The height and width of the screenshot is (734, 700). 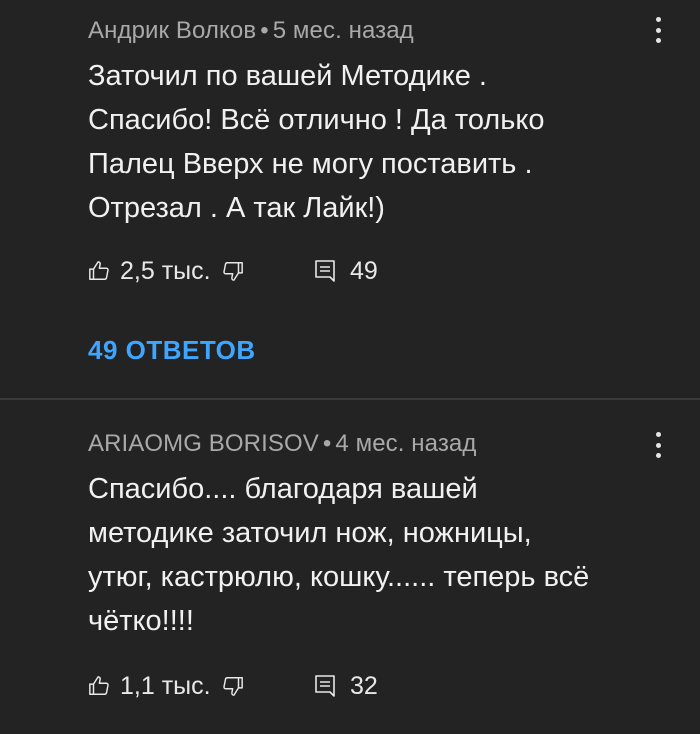 What do you see at coordinates (172, 350) in the screenshot?
I see `view-replies-link: 49 ОТВЕТОВ` at bounding box center [172, 350].